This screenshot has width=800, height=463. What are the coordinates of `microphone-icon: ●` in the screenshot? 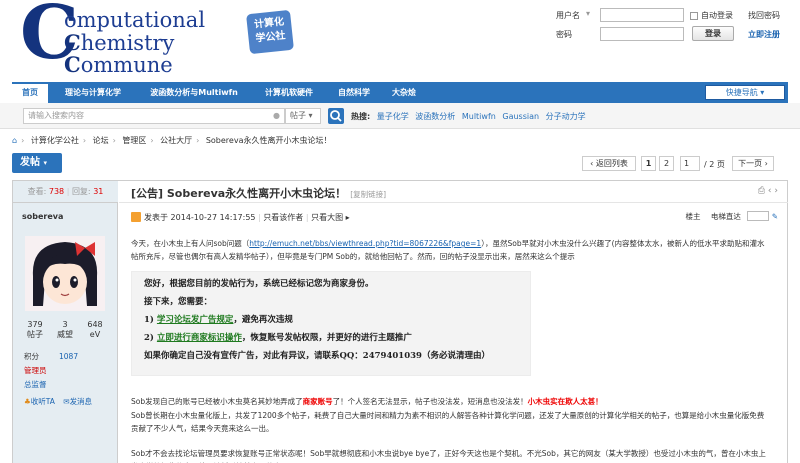 It's located at (276, 116).